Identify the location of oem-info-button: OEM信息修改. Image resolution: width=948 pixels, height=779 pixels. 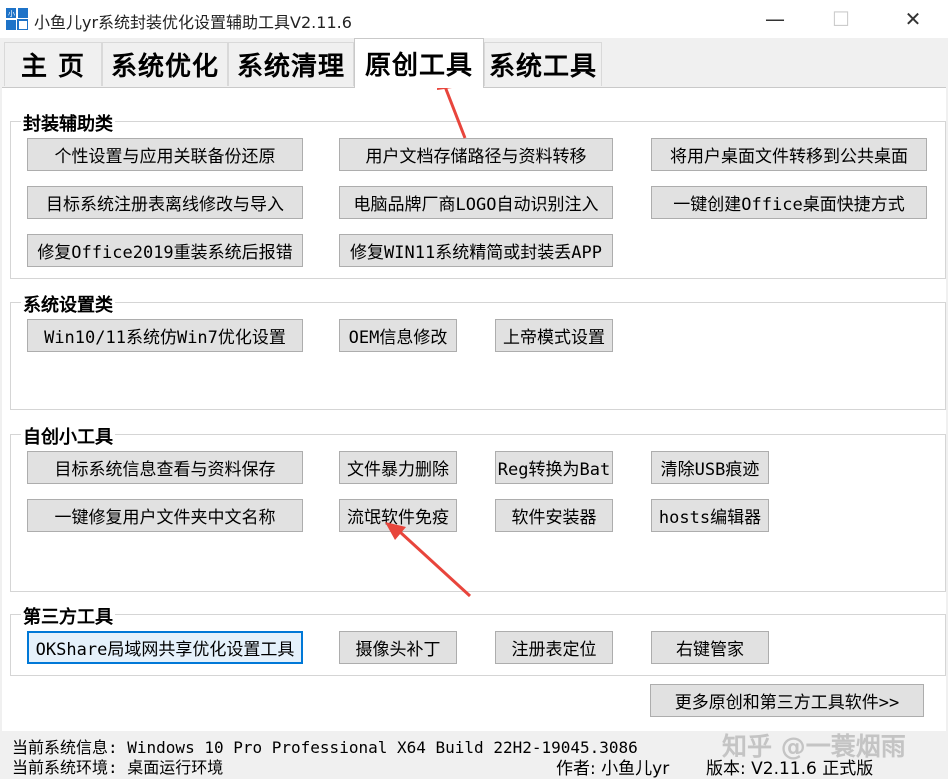
(398, 335).